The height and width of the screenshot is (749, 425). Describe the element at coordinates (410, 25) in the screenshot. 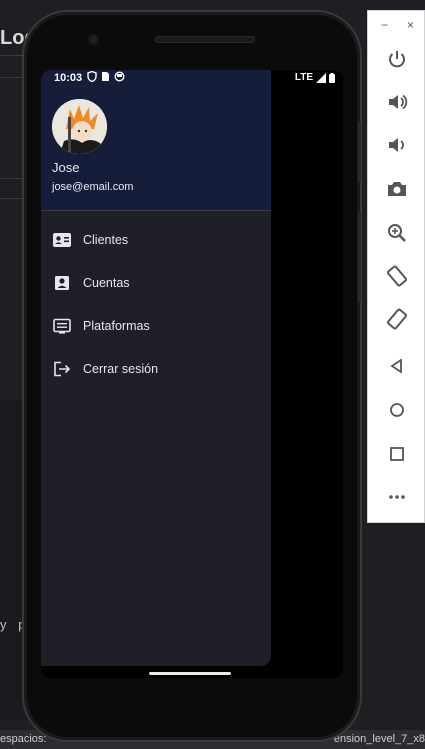

I see `close-button: ×` at that location.